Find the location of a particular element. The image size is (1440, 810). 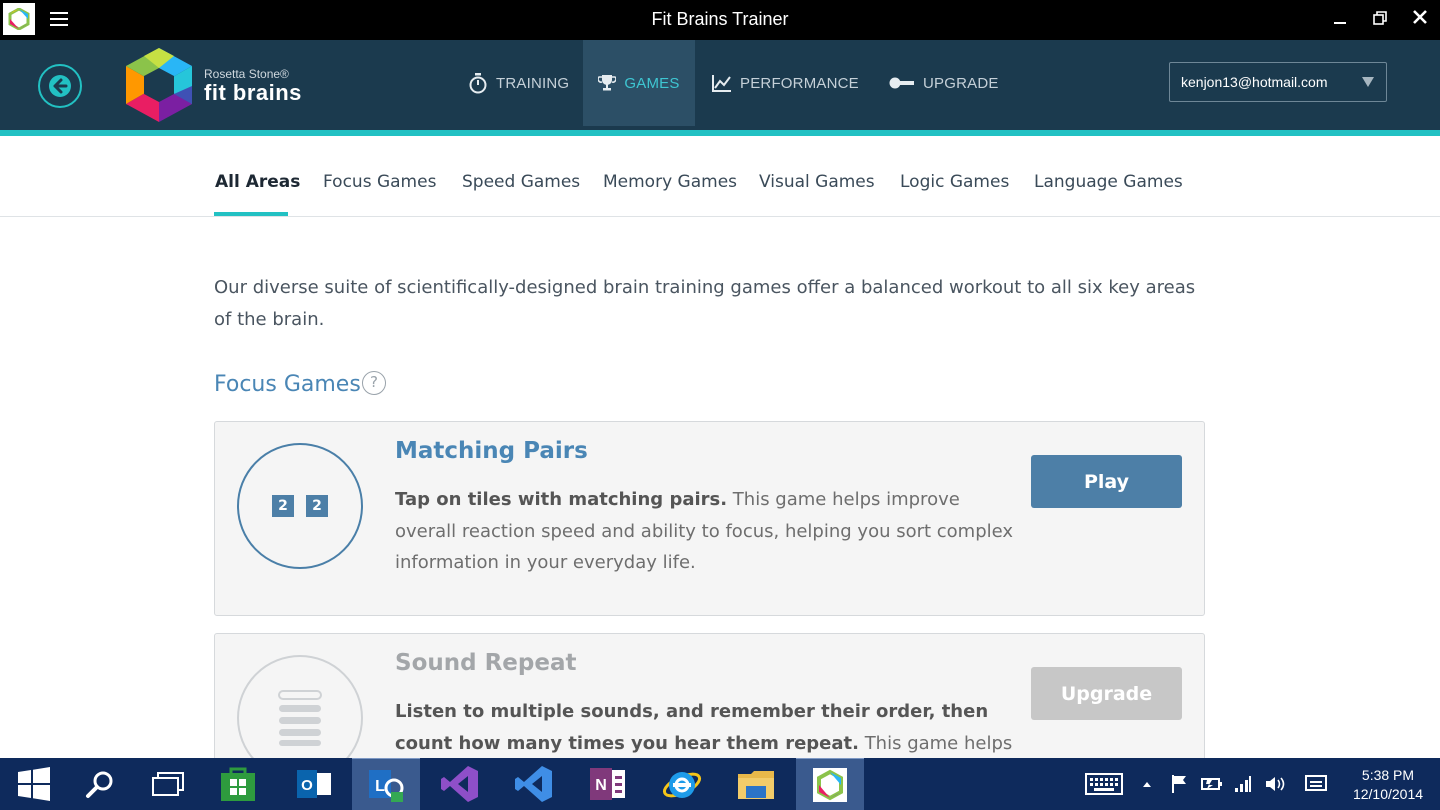

taskbar-lync: L is located at coordinates (386, 784).